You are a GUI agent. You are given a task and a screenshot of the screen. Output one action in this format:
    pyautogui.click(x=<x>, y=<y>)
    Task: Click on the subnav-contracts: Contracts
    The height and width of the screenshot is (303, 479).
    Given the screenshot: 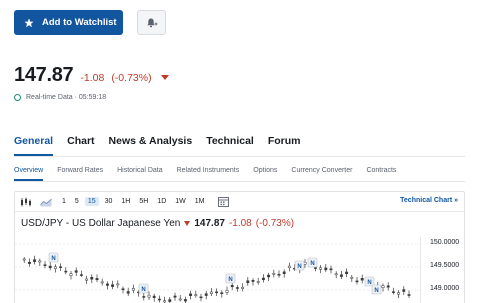 What is the action you would take?
    pyautogui.click(x=381, y=174)
    